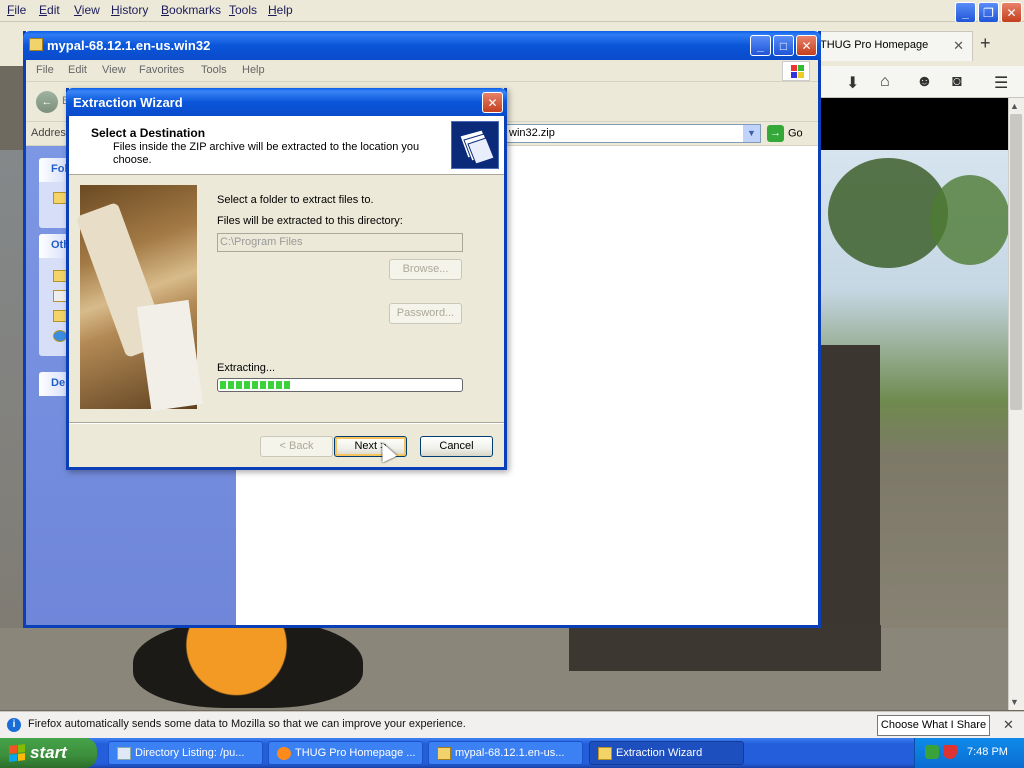 This screenshot has width=1024, height=768. Describe the element at coordinates (129, 45) in the screenshot. I see `explorer-title: mypal-68.12.1.en-us.win32` at that location.